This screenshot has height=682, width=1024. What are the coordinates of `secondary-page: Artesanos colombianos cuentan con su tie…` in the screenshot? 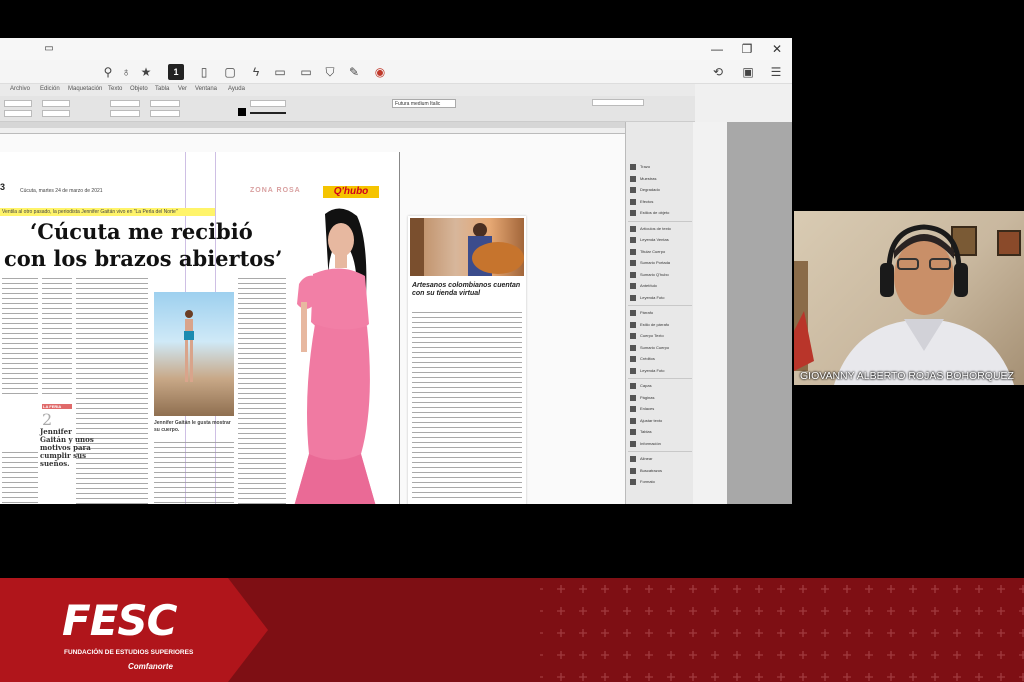 It's located at (467, 360).